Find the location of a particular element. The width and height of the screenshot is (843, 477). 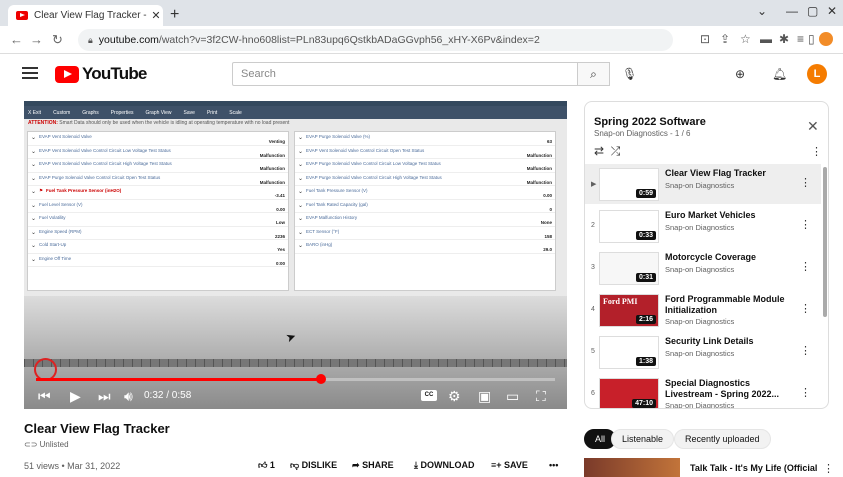

forward-icon: → is located at coordinates (36, 39).